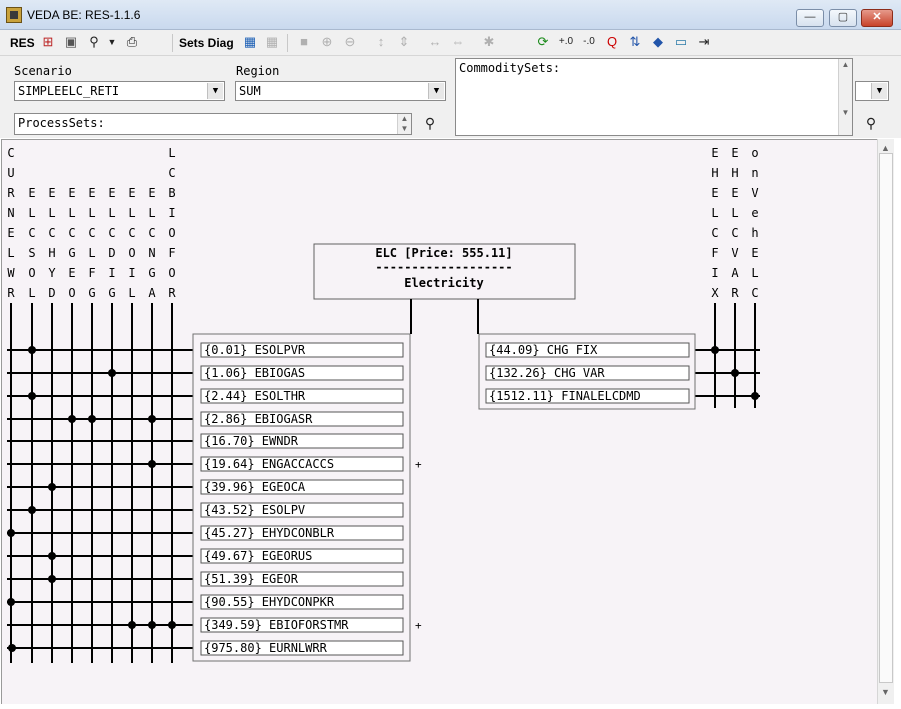  What do you see at coordinates (845, 97) in the screenshot?
I see `commoditysets-scrollbar: ▲ ▼` at bounding box center [845, 97].